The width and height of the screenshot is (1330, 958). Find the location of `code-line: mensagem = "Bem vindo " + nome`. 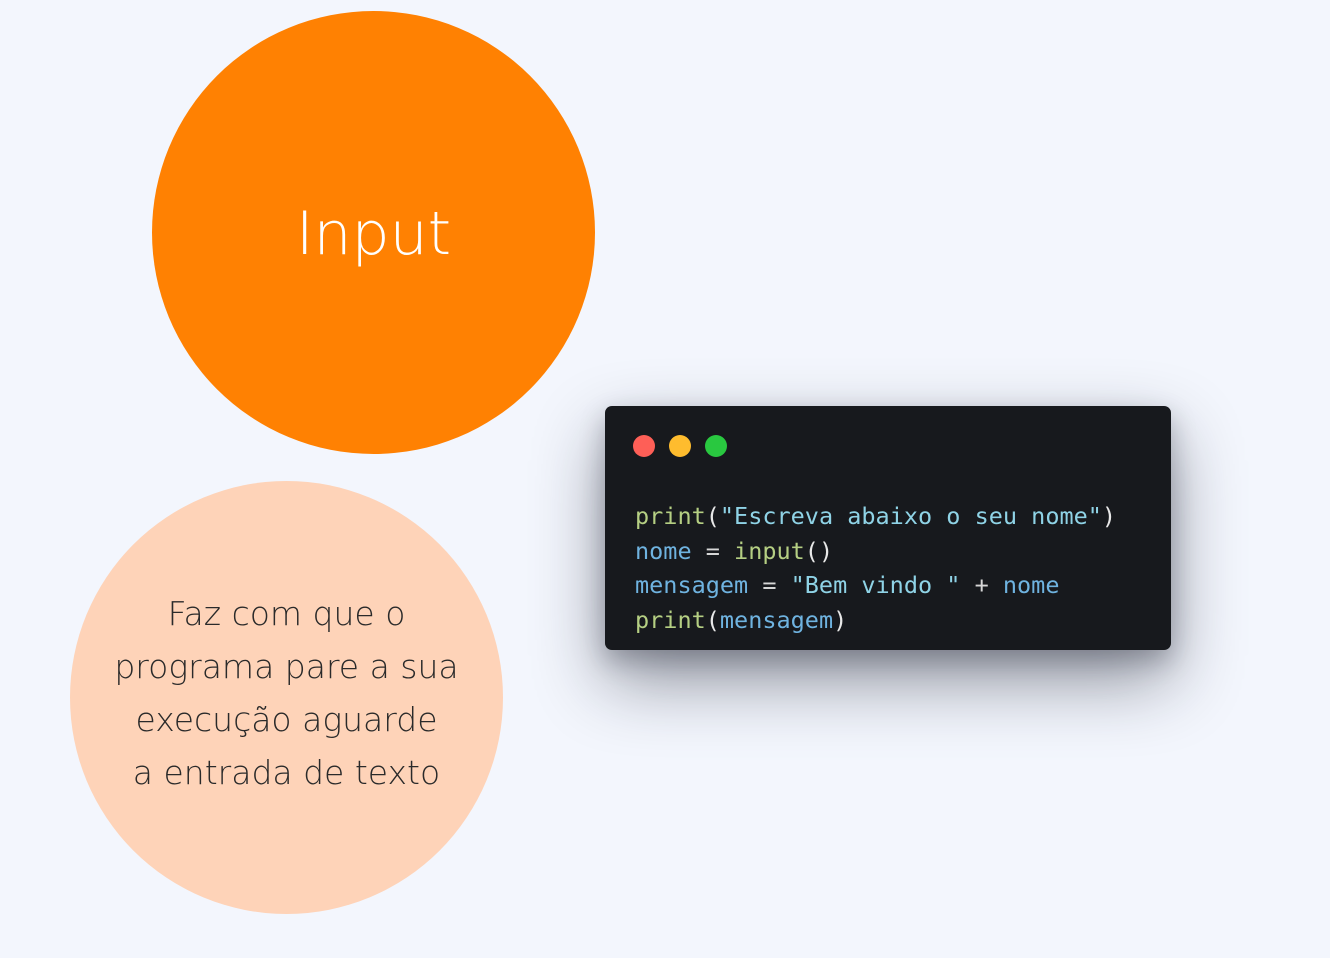

code-line: mensagem = "Bem vindo " + nome is located at coordinates (875, 585).